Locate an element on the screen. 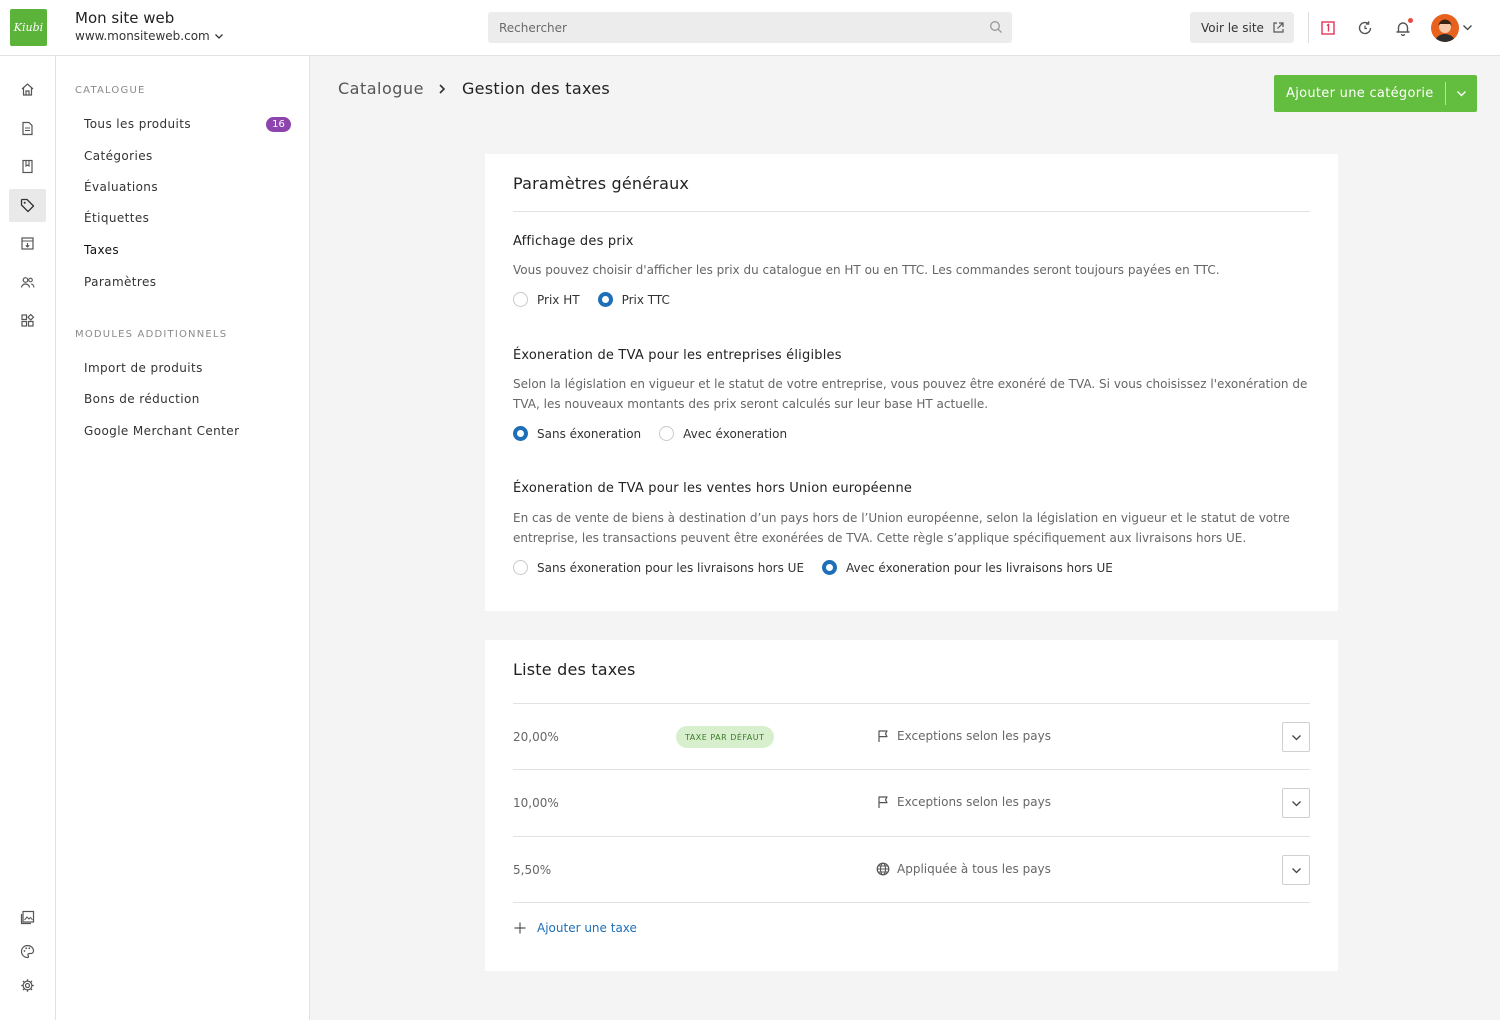  subnav-item-labels: Étiquettes is located at coordinates (116, 218).